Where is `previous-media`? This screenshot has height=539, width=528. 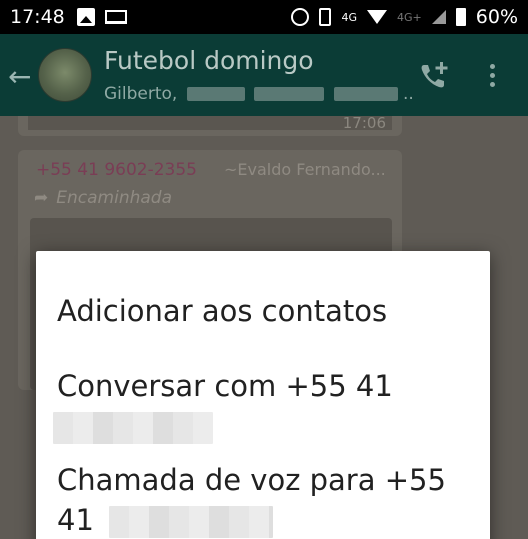 previous-media is located at coordinates (210, 123).